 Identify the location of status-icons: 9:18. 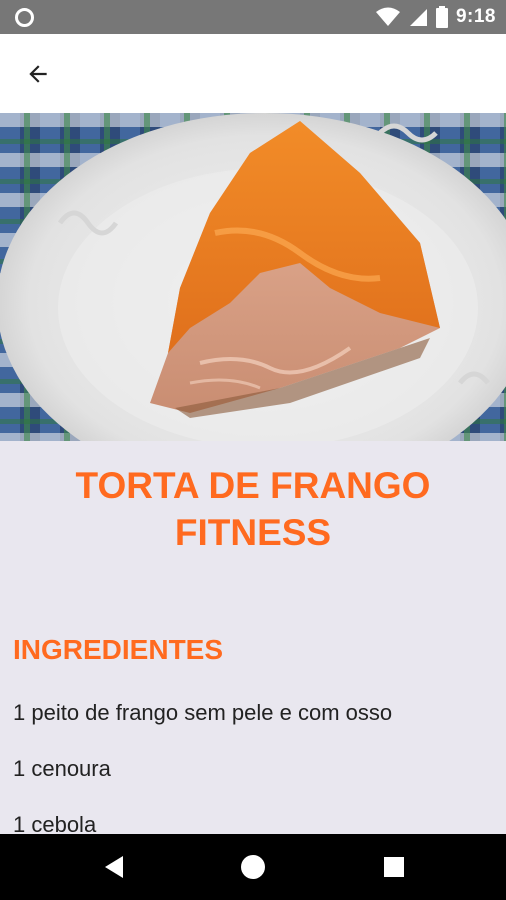
(435, 17).